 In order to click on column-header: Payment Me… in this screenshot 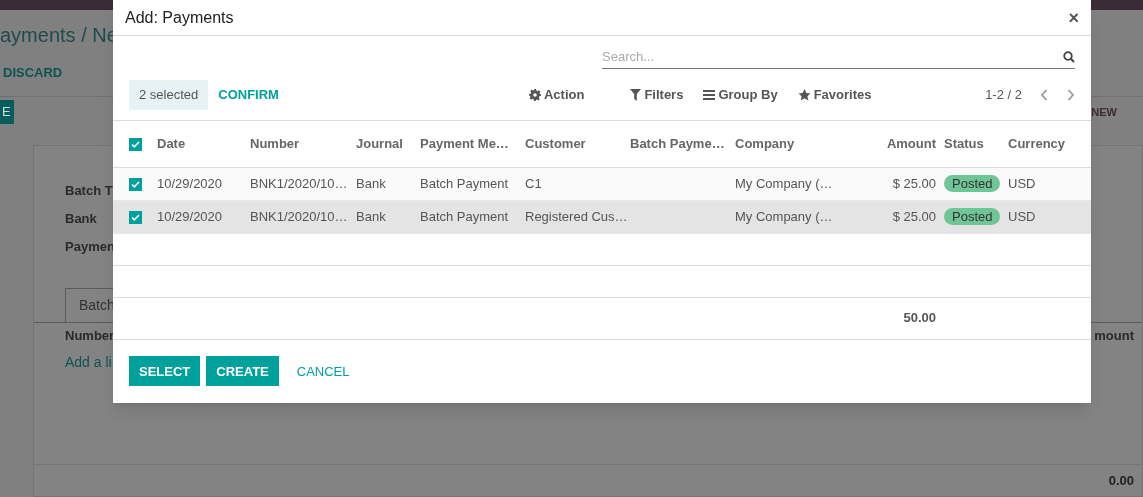, I will do `click(472, 144)`.